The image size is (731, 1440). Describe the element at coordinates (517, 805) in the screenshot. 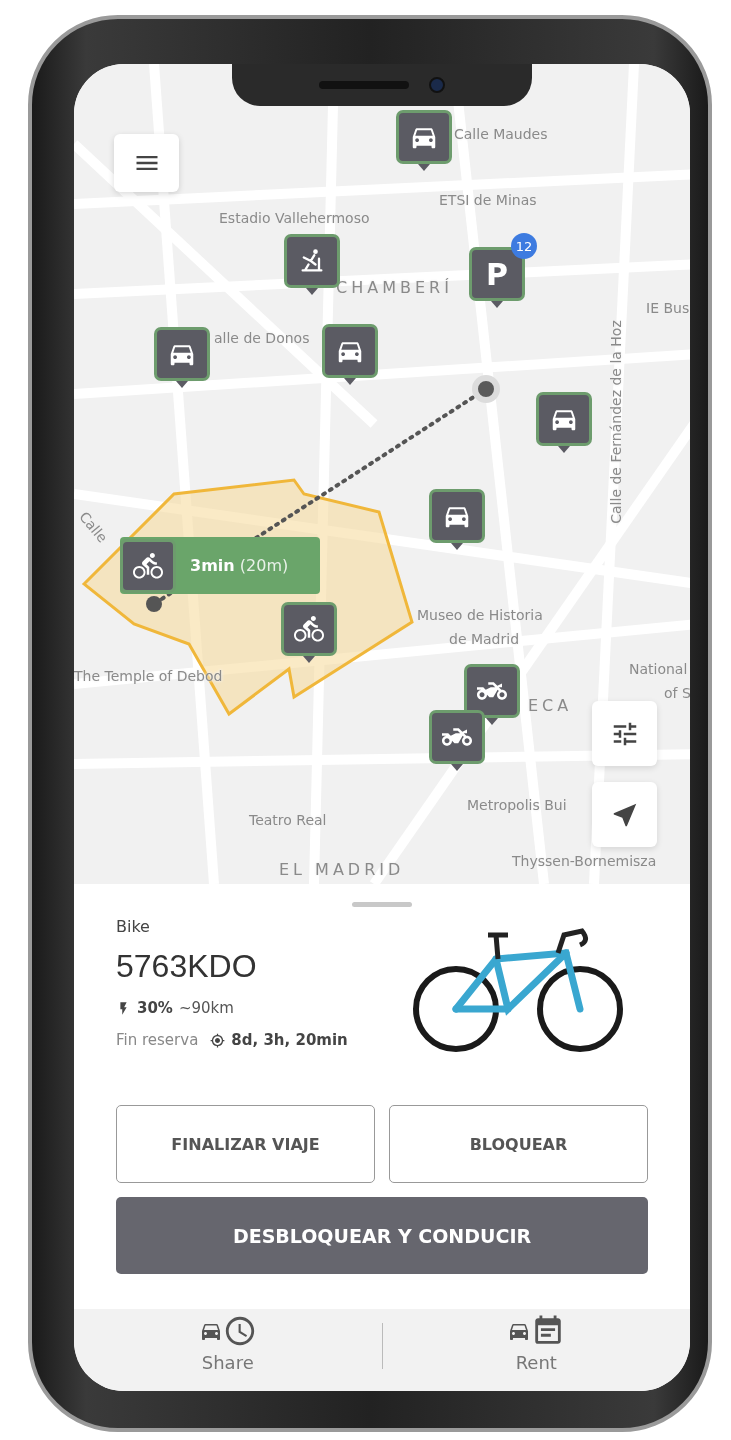

I see `map-label: Metropolis Bui` at that location.